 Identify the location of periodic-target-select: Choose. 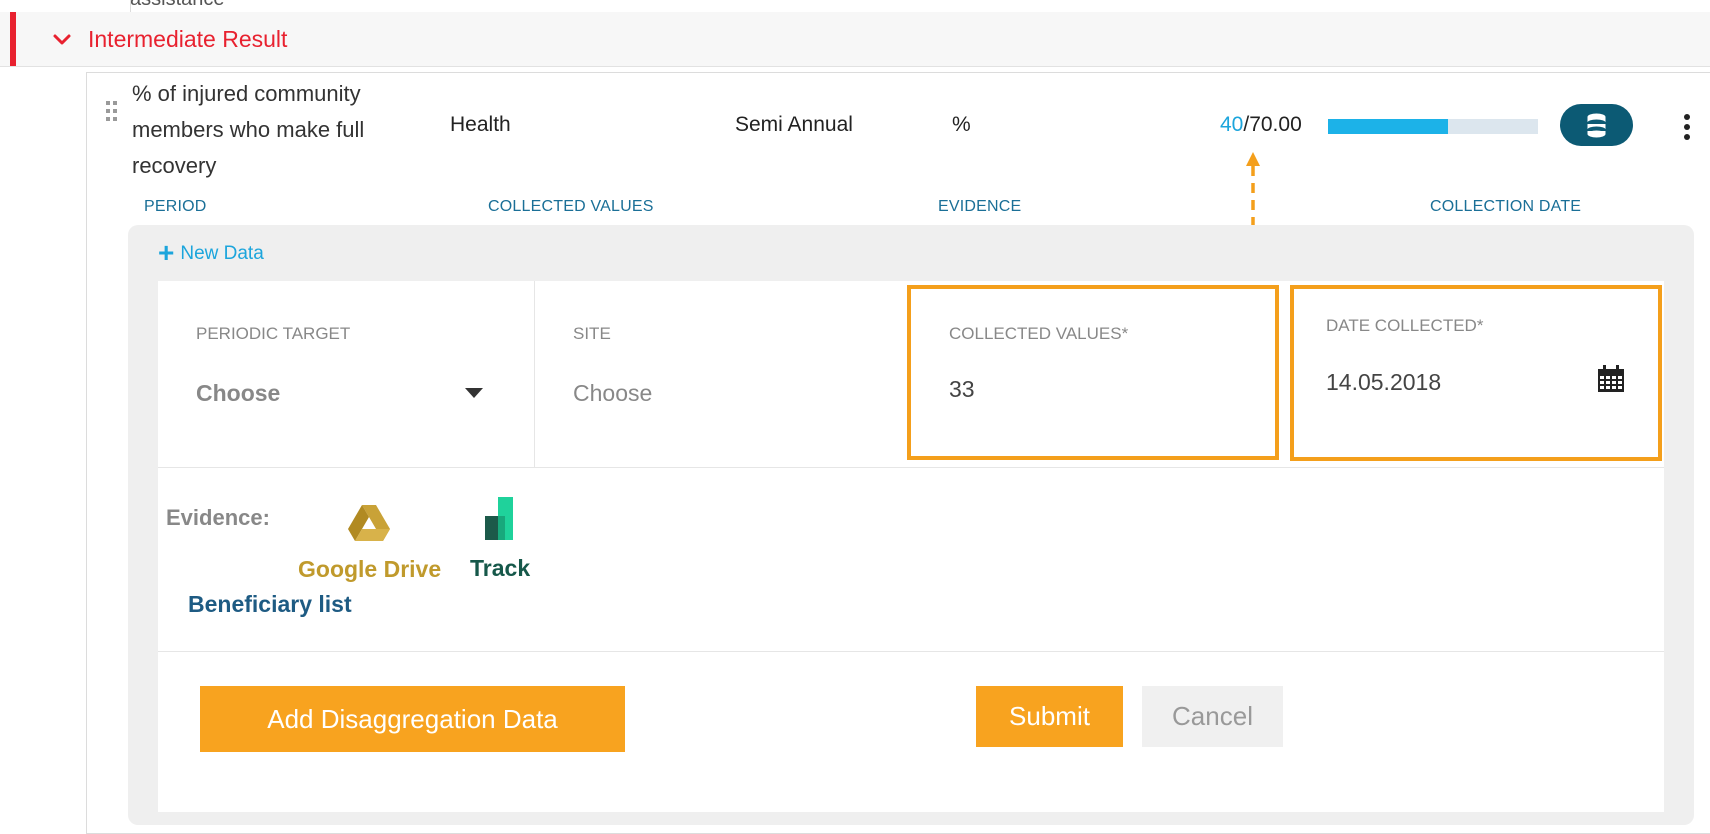
(238, 393).